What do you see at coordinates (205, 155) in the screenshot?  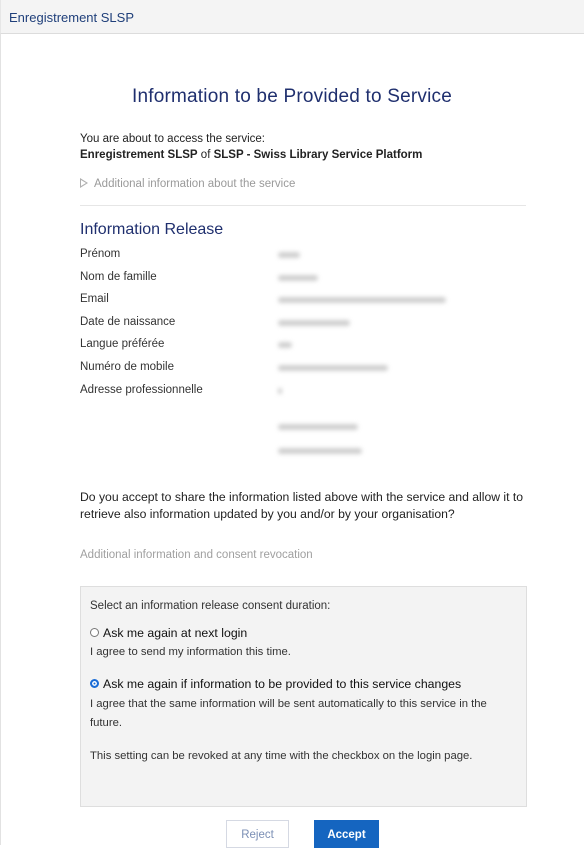 I see `of-word: of` at bounding box center [205, 155].